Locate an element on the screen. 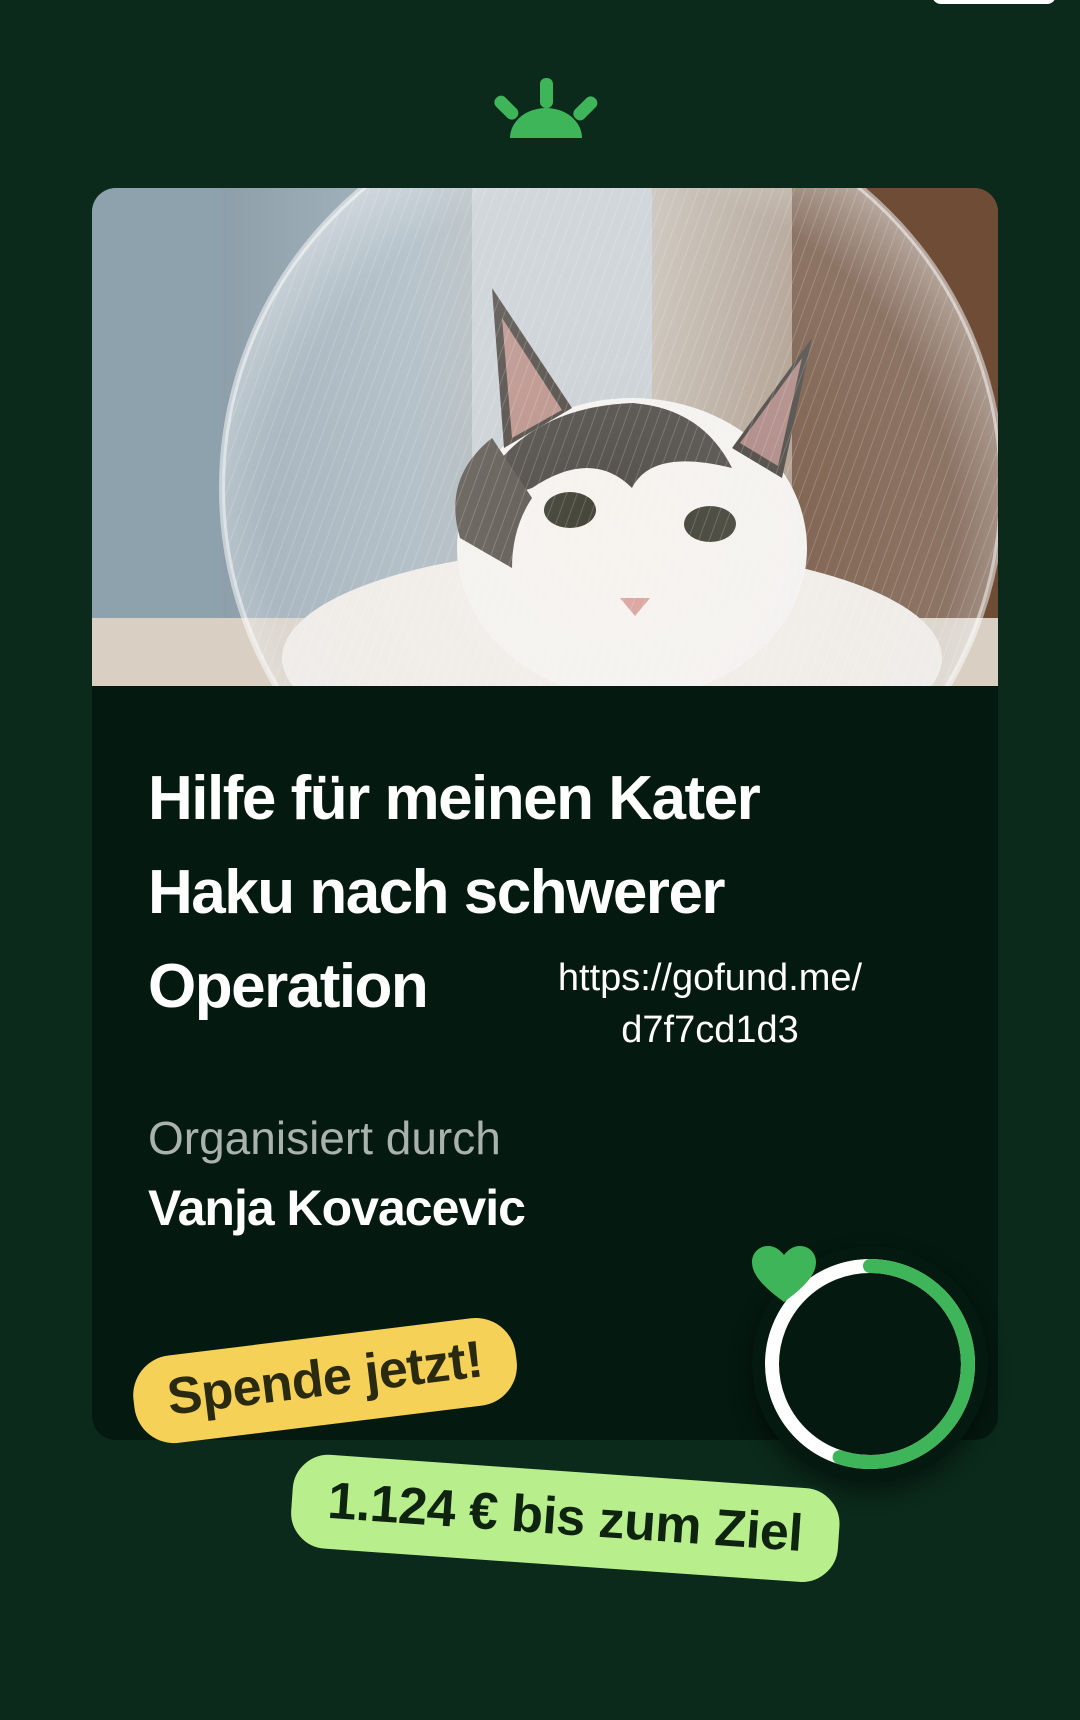 The height and width of the screenshot is (1720, 1080). heart-icon is located at coordinates (784, 1274).